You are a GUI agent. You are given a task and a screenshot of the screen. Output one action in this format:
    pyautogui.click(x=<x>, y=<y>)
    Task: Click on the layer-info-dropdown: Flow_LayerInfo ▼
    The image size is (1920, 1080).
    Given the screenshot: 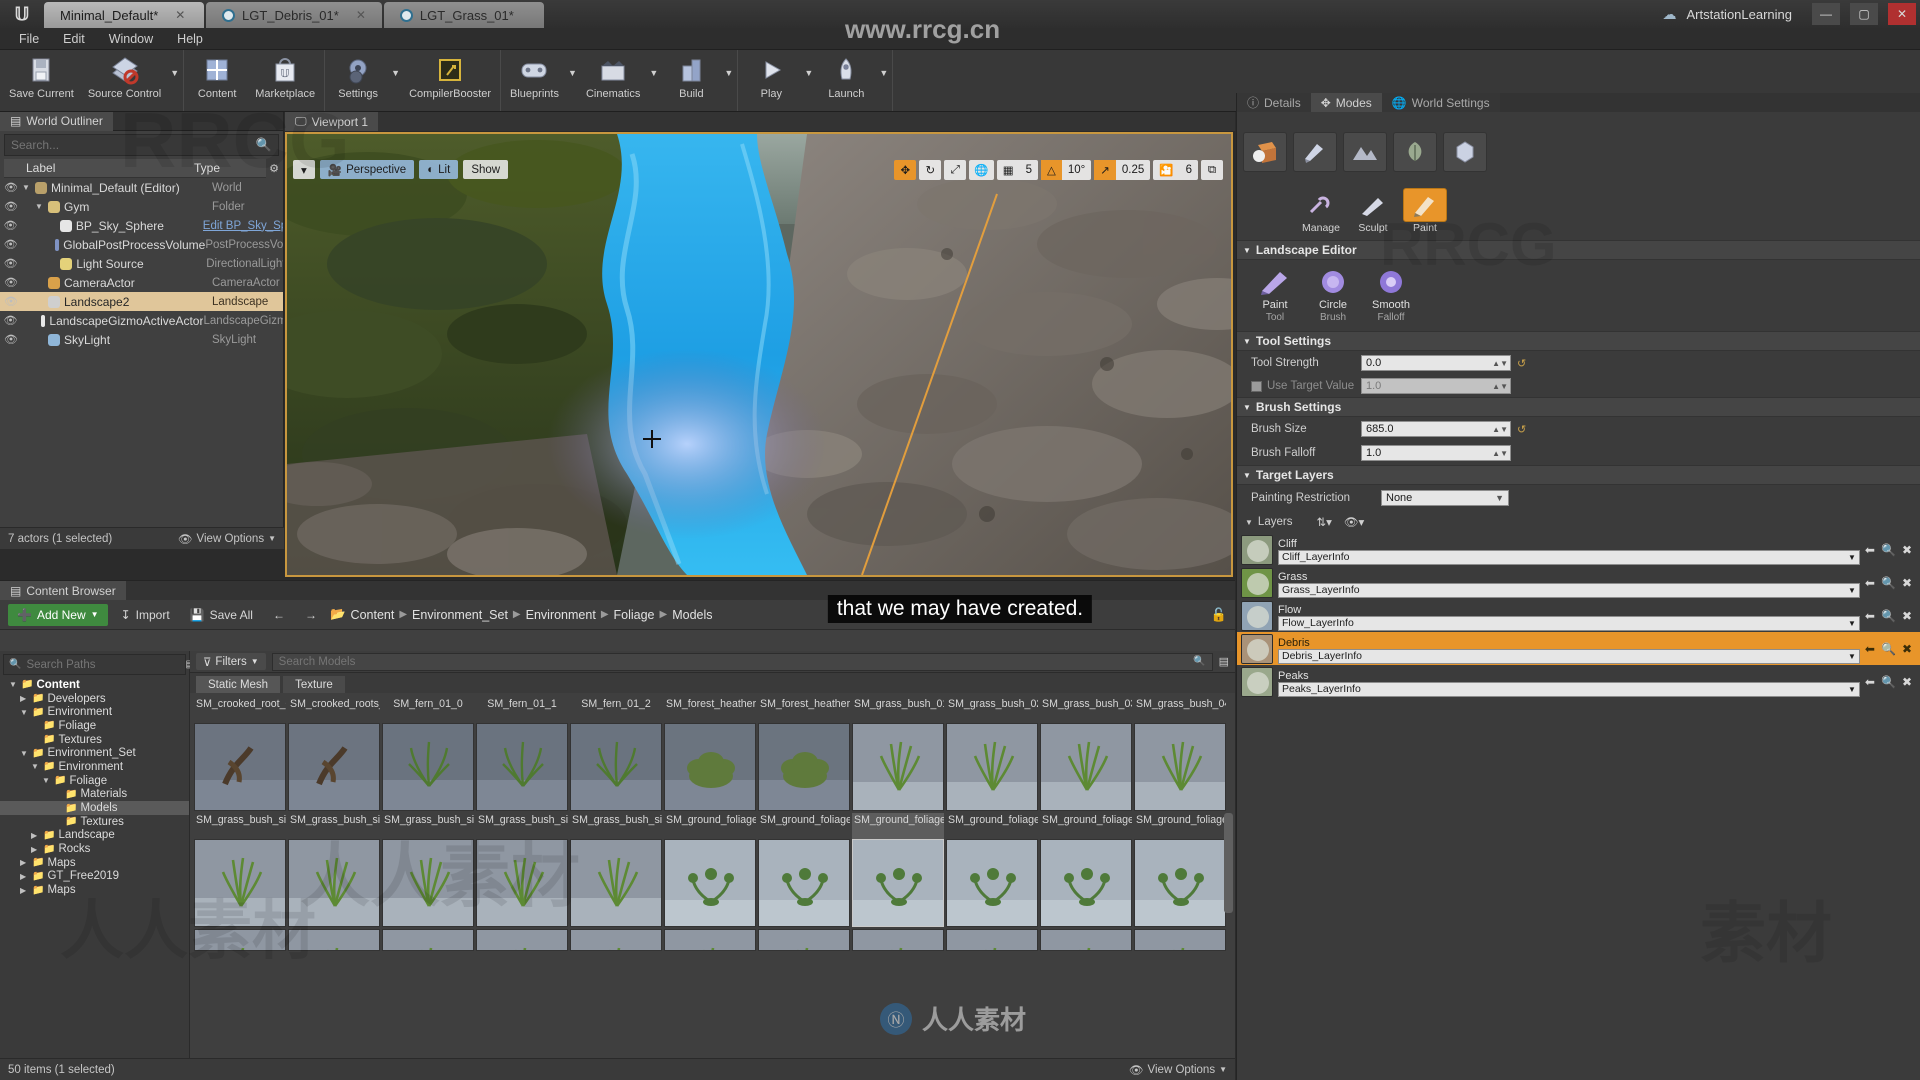 What is the action you would take?
    pyautogui.click(x=1569, y=623)
    